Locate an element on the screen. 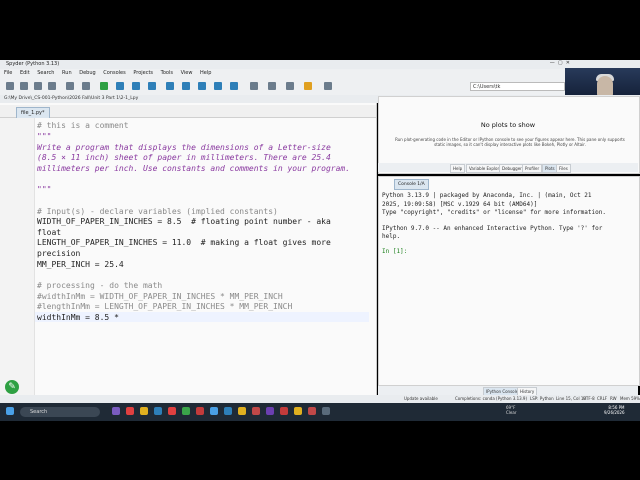  window-title-bar: Spyder (Python 3.13) is located at coordinates (320, 64).